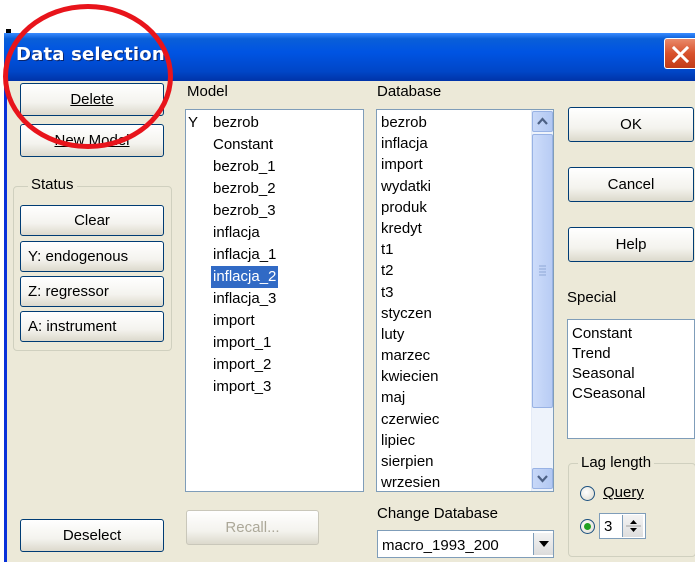 This screenshot has height=562, width=695. What do you see at coordinates (454, 355) in the screenshot?
I see `database-list-item: marzec` at bounding box center [454, 355].